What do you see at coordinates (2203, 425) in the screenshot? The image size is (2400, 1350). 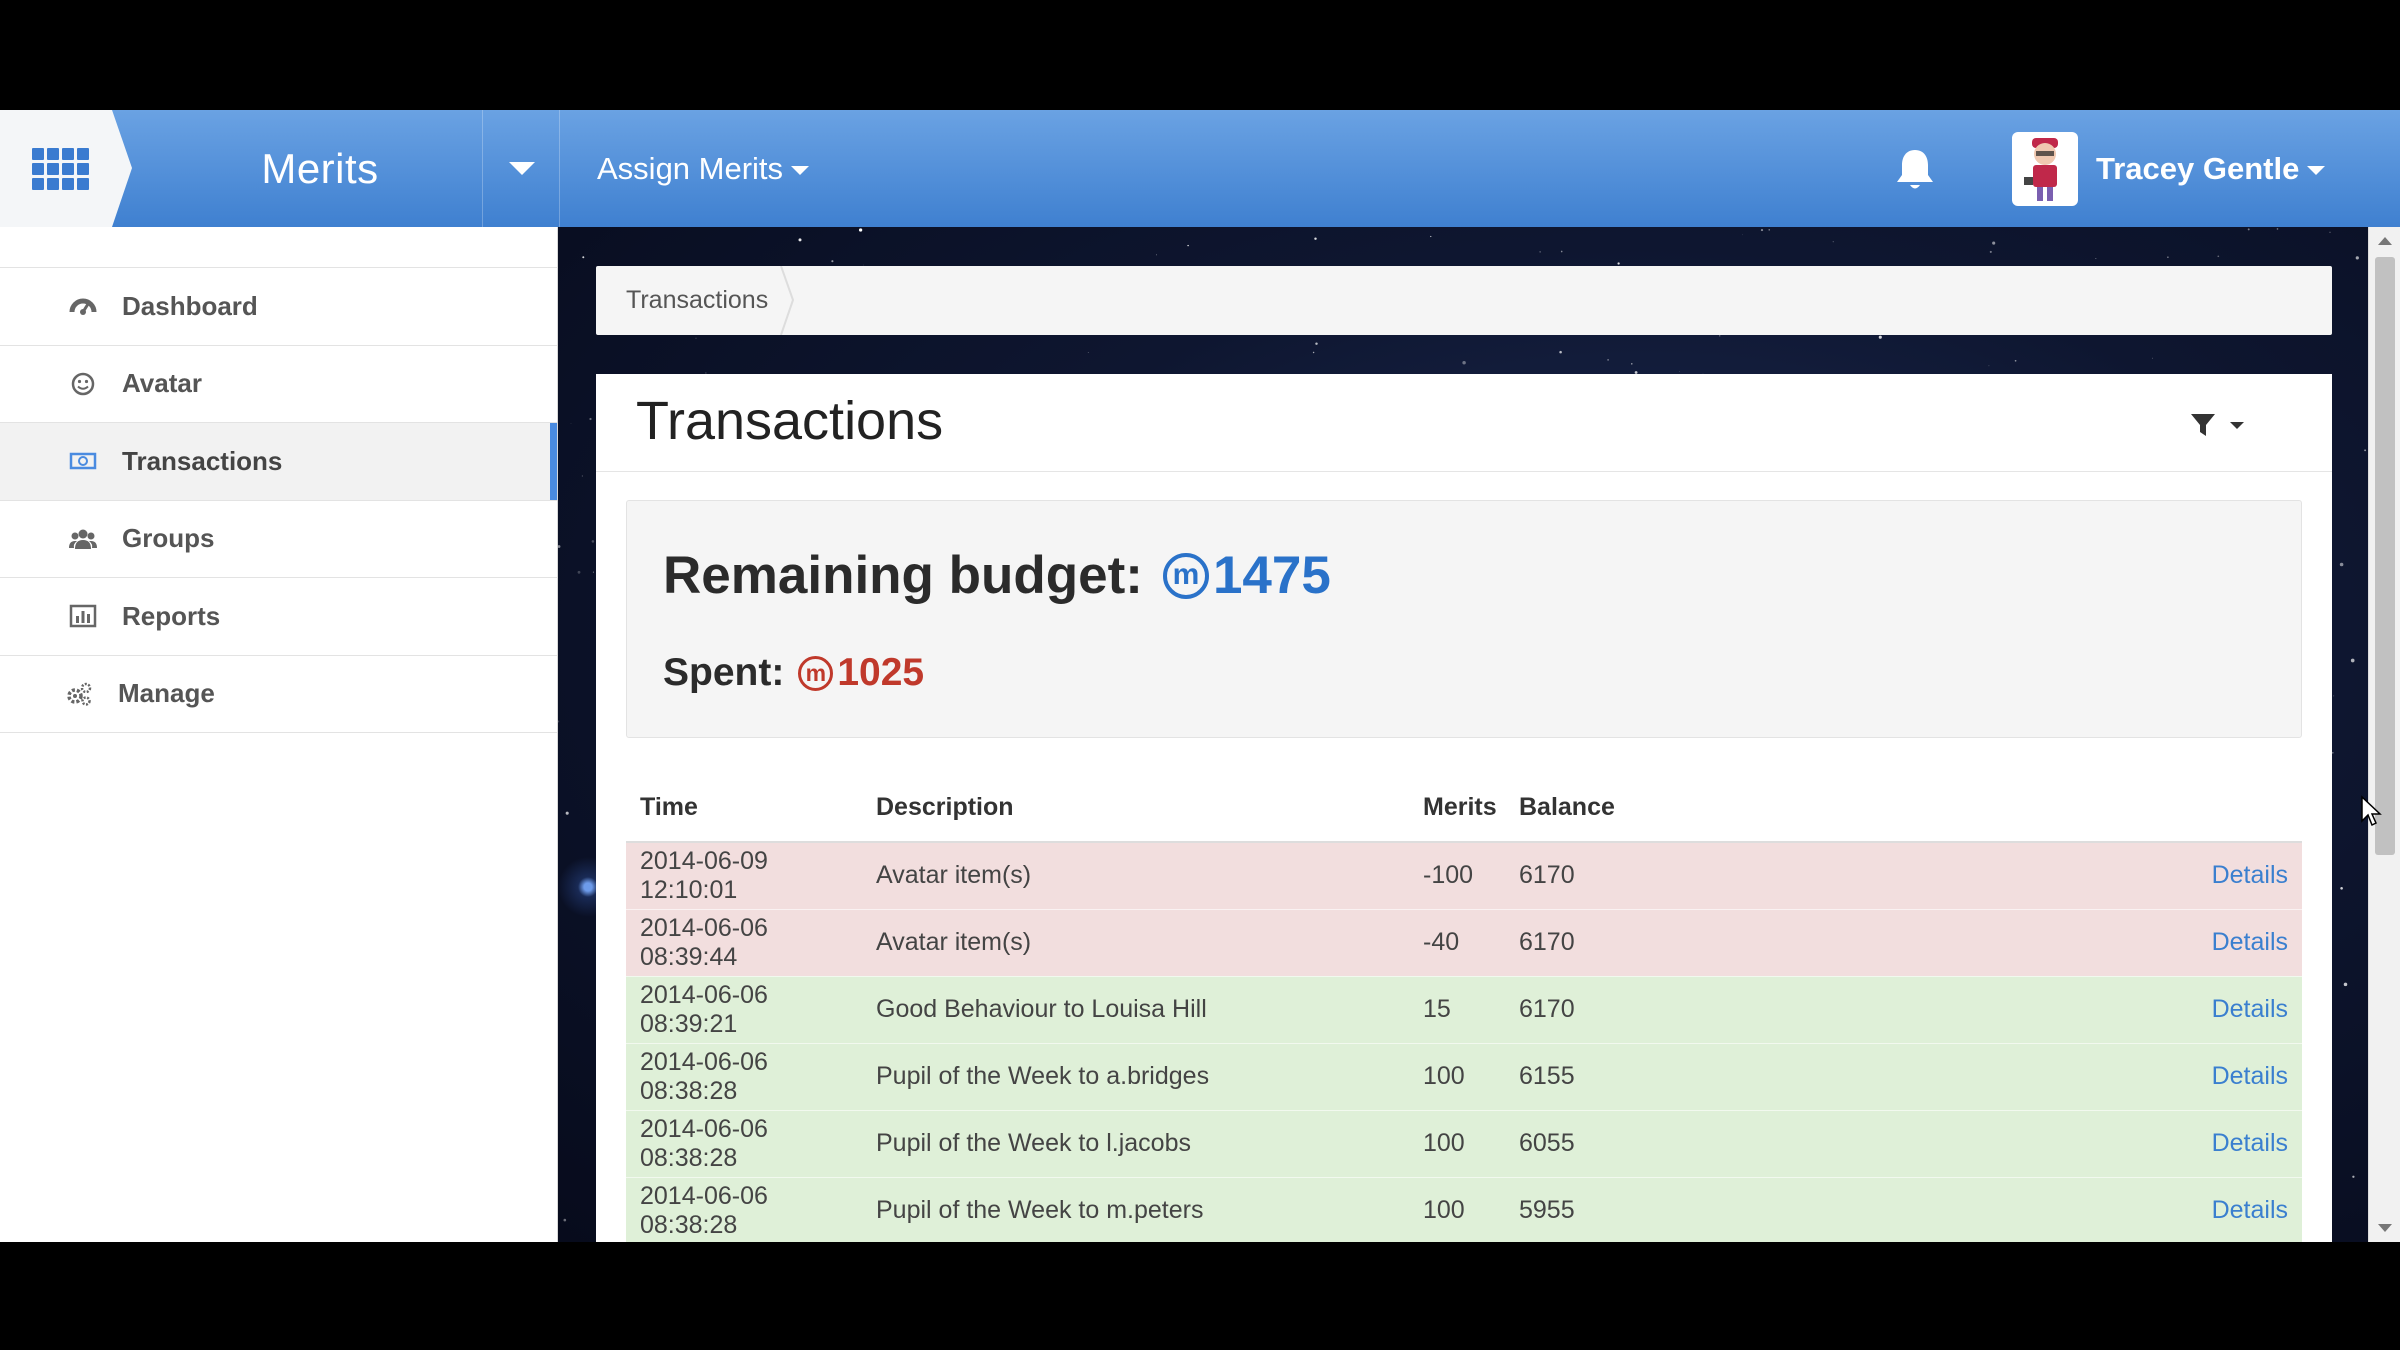 I see `filter-icon` at bounding box center [2203, 425].